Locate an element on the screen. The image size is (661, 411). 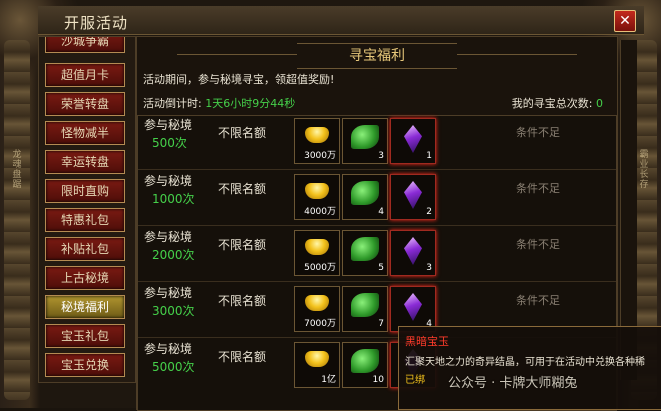
jade-qty: 5 is located at coordinates (381, 268).